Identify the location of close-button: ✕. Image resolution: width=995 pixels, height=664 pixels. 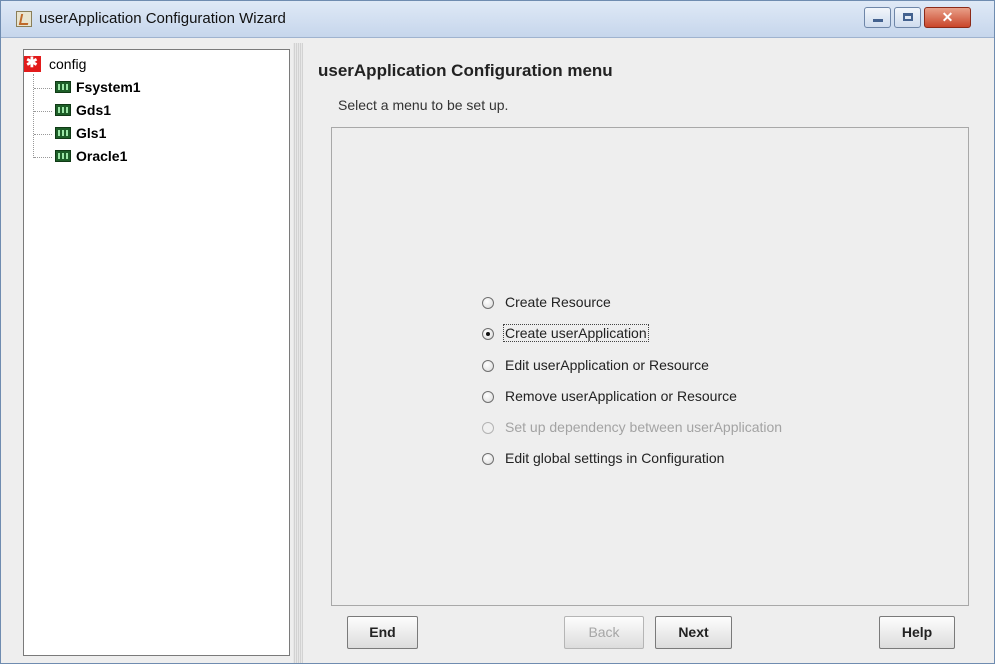
(947, 17).